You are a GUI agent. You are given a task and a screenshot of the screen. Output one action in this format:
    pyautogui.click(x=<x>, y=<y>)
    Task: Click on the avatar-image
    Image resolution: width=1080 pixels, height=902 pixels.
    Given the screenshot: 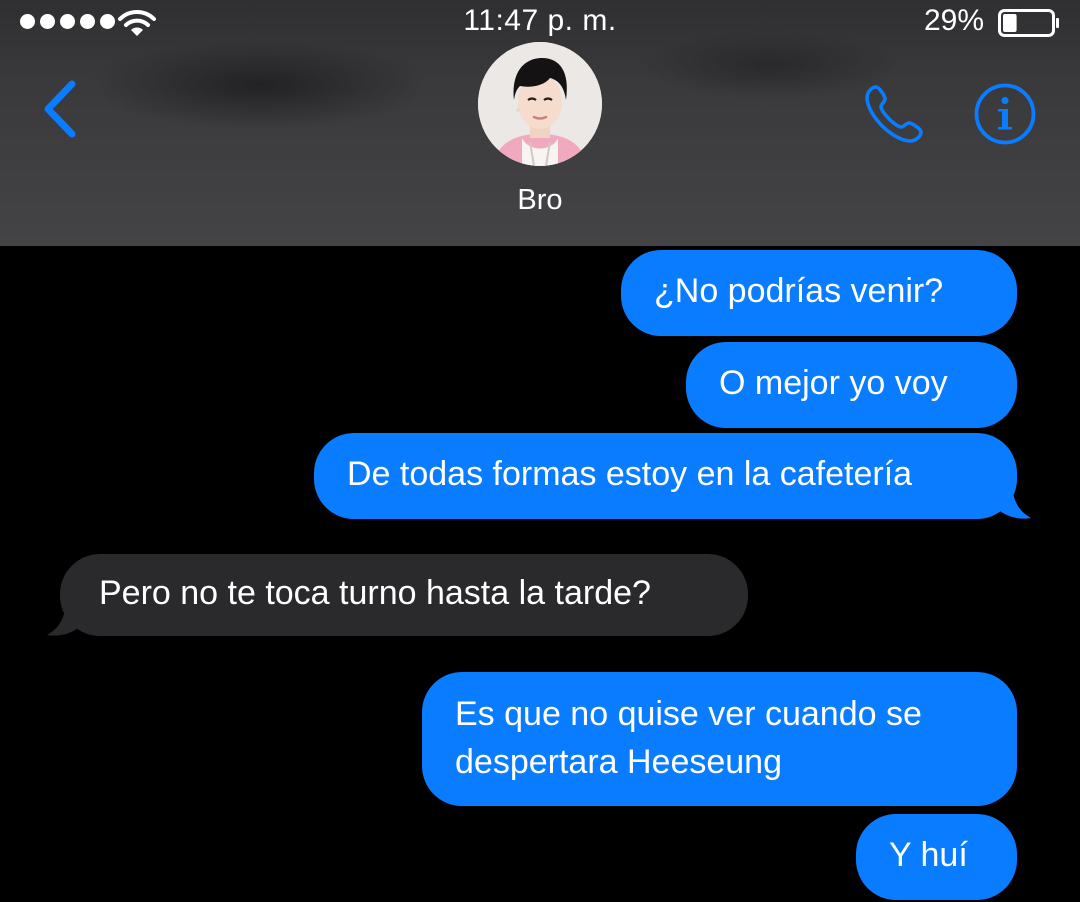 What is the action you would take?
    pyautogui.click(x=540, y=104)
    